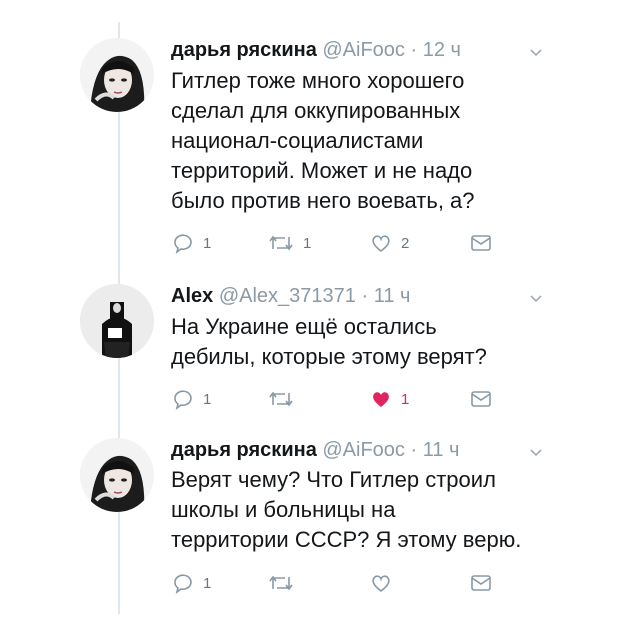  What do you see at coordinates (442, 50) in the screenshot?
I see `timestamp: 12 ч` at bounding box center [442, 50].